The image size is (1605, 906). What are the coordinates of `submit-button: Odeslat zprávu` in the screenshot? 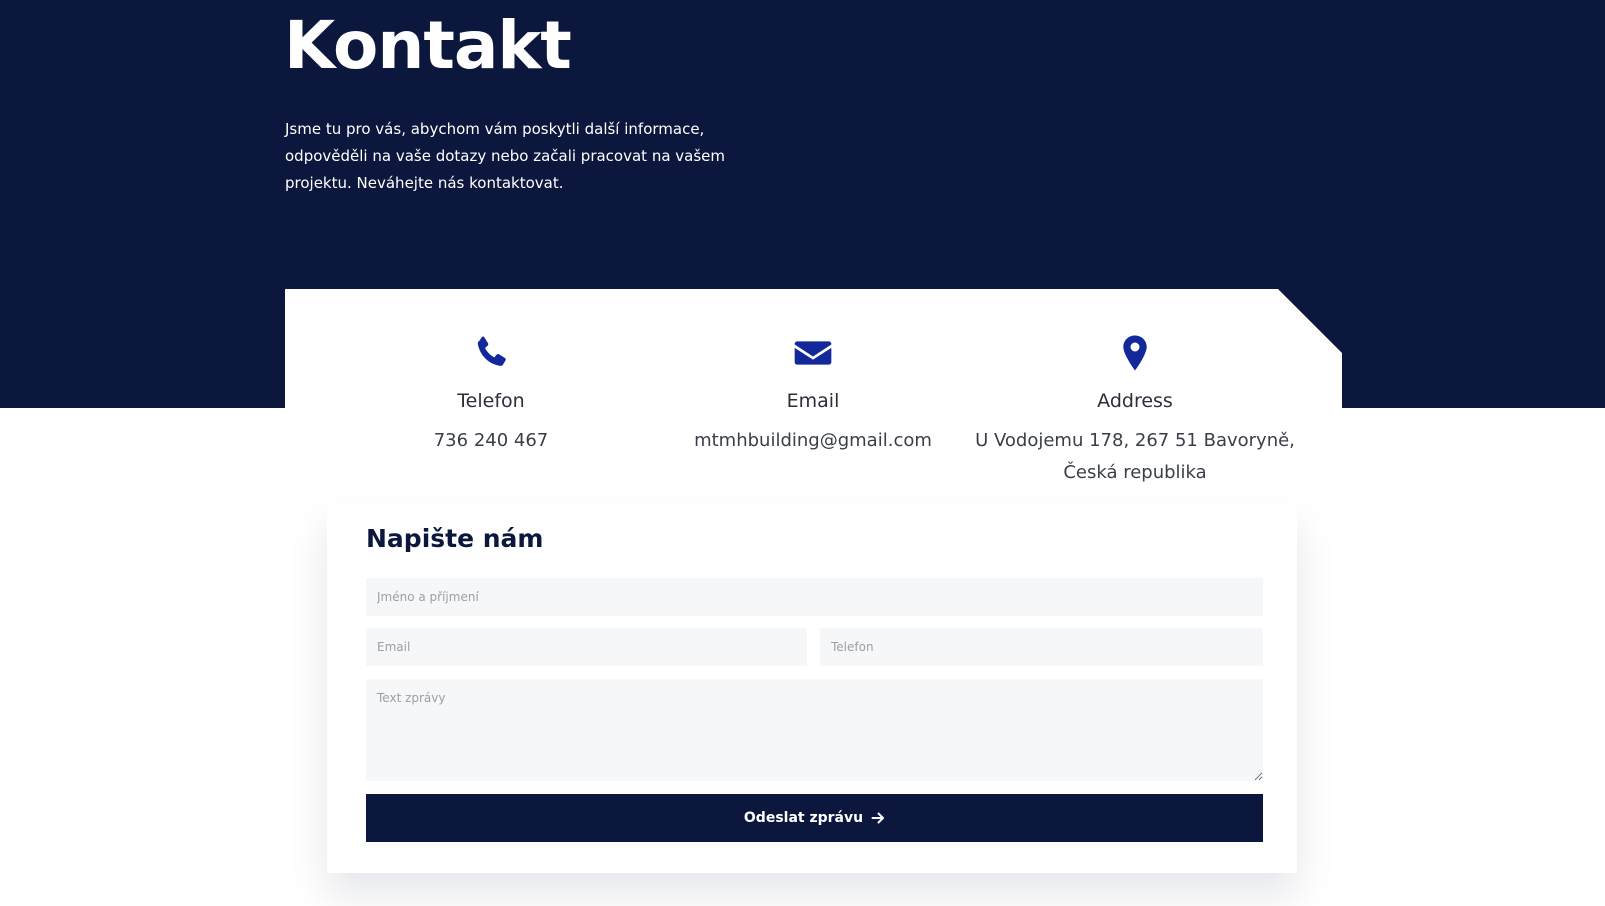 It's located at (814, 818).